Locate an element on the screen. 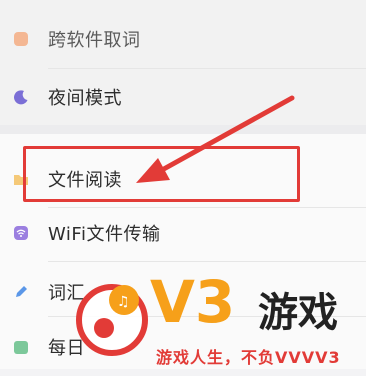 The width and height of the screenshot is (366, 376). highlight-box is located at coordinates (161, 174).